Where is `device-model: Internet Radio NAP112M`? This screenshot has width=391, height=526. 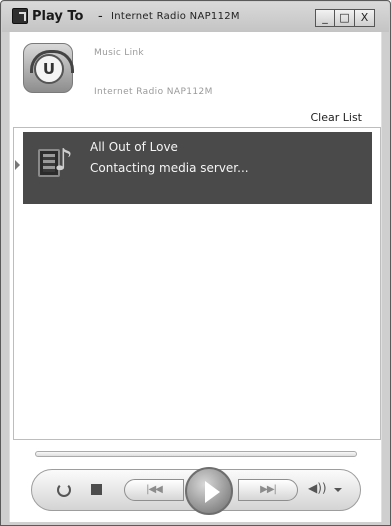
device-model: Internet Radio NAP112M is located at coordinates (153, 92).